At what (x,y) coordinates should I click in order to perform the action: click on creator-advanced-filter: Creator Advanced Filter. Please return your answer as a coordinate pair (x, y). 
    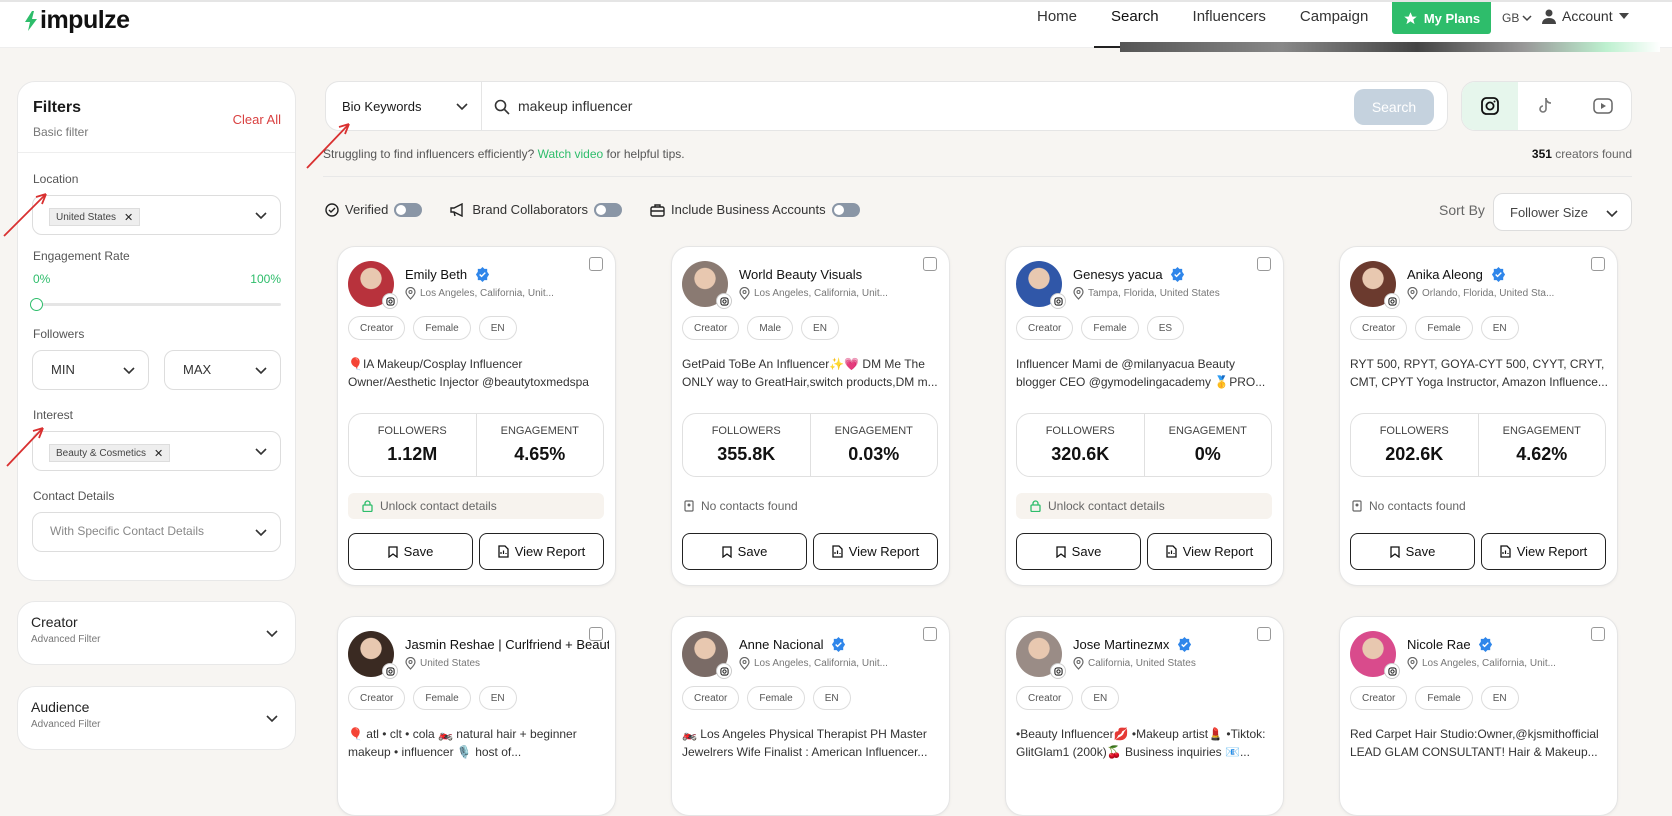
    Looking at the image, I should click on (156, 633).